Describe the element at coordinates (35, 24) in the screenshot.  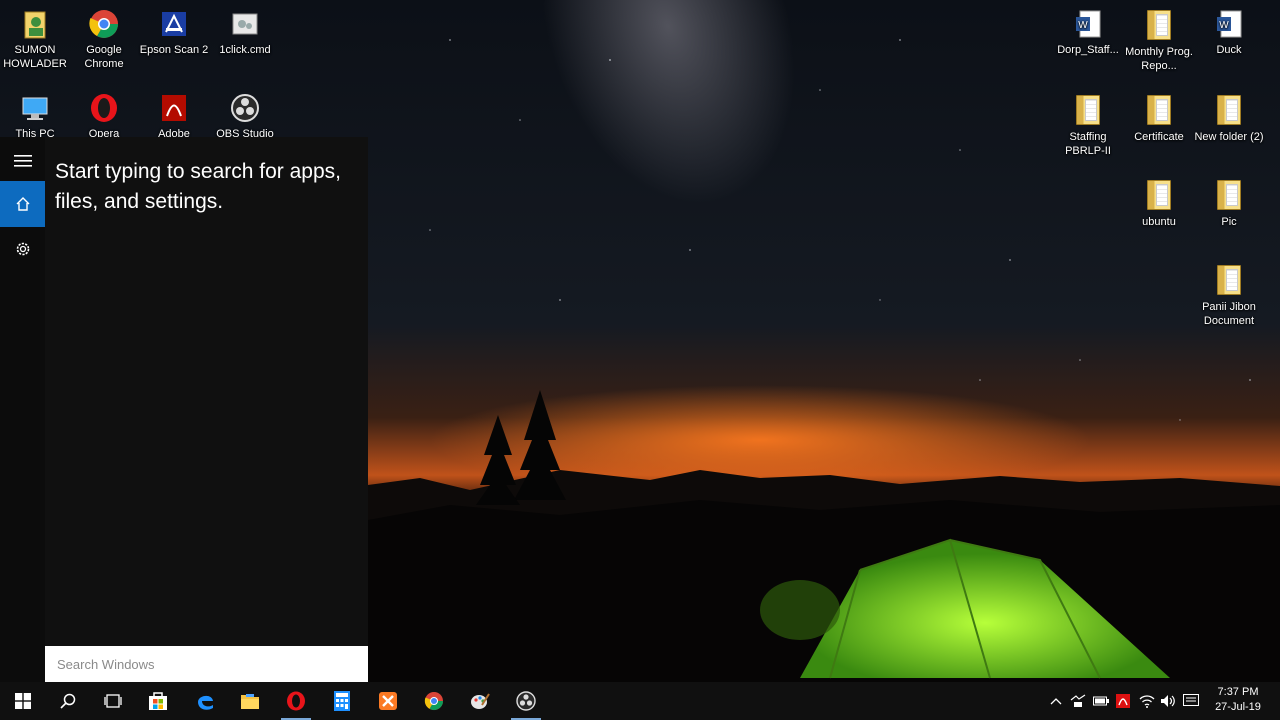
I see `user-folder-icon` at that location.